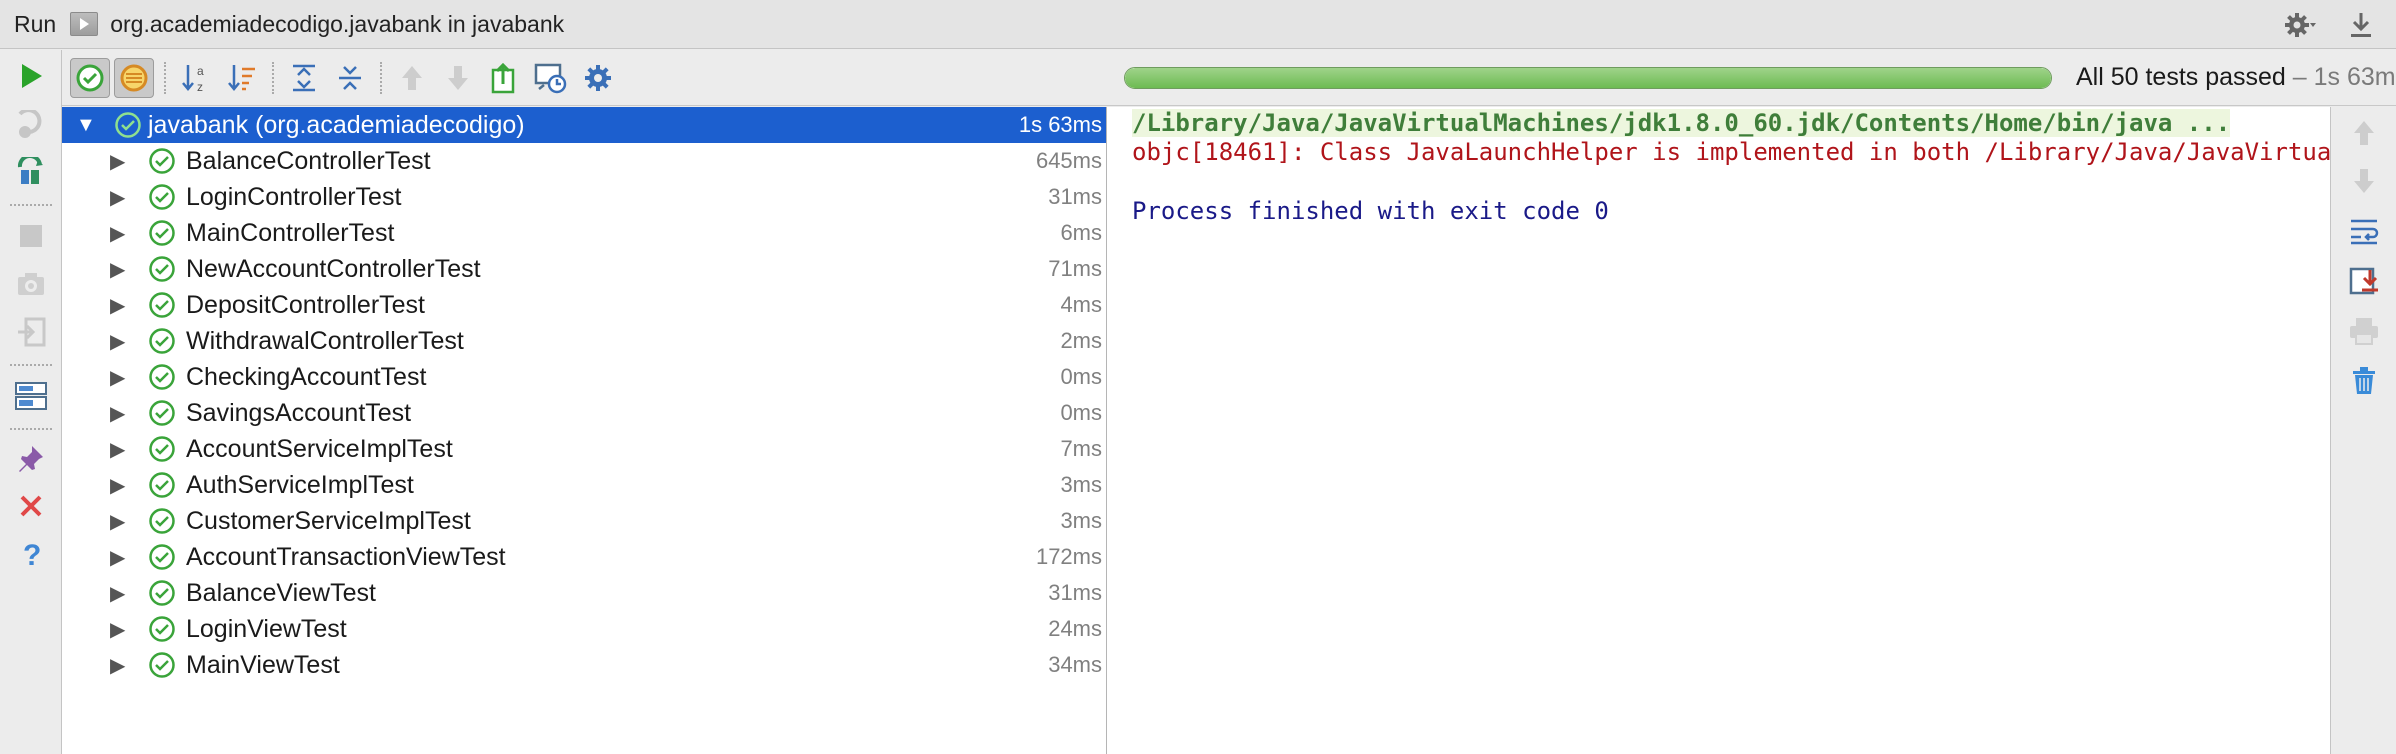 The width and height of the screenshot is (2396, 754). Describe the element at coordinates (2364, 181) in the screenshot. I see `scroll-down-icon` at that location.